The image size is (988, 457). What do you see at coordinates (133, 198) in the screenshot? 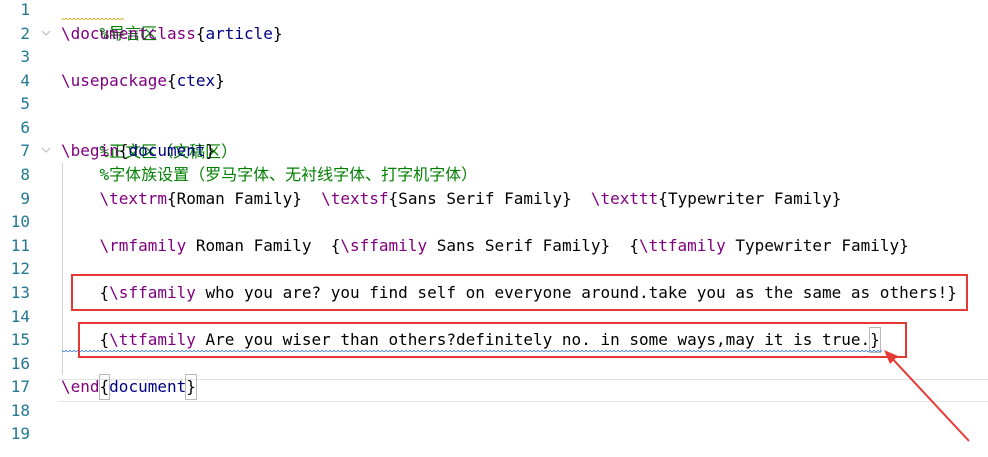
I see `latex-command: \textrm` at bounding box center [133, 198].